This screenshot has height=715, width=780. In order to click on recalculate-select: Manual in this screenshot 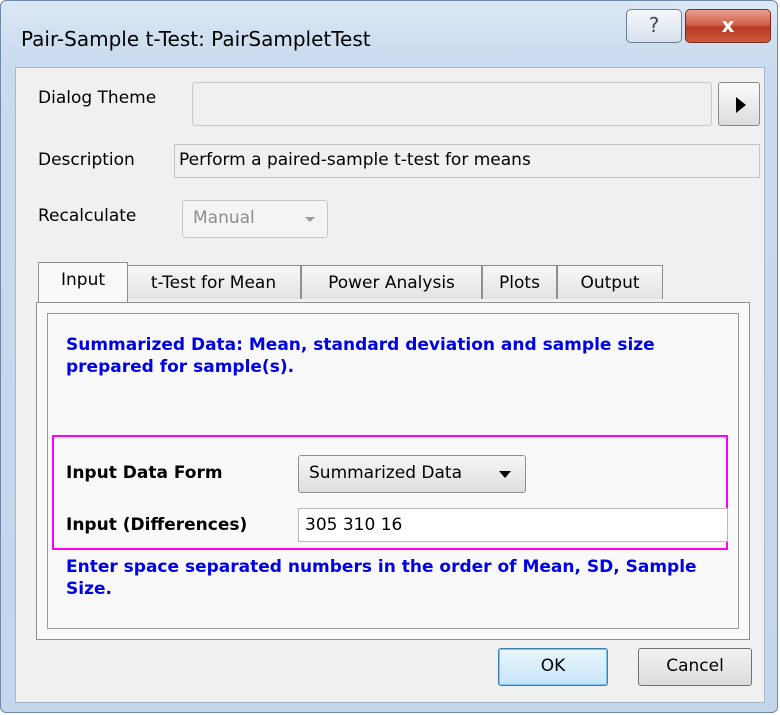, I will do `click(255, 219)`.